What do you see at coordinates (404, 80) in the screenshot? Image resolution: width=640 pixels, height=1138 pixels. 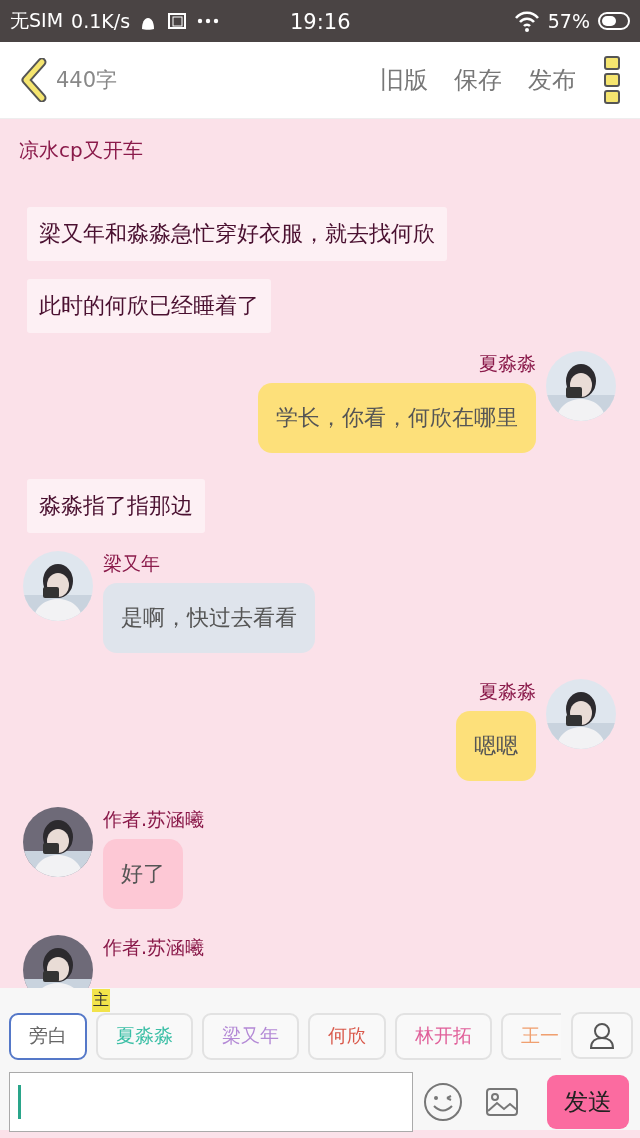 I see `header-action-link: 旧版` at bounding box center [404, 80].